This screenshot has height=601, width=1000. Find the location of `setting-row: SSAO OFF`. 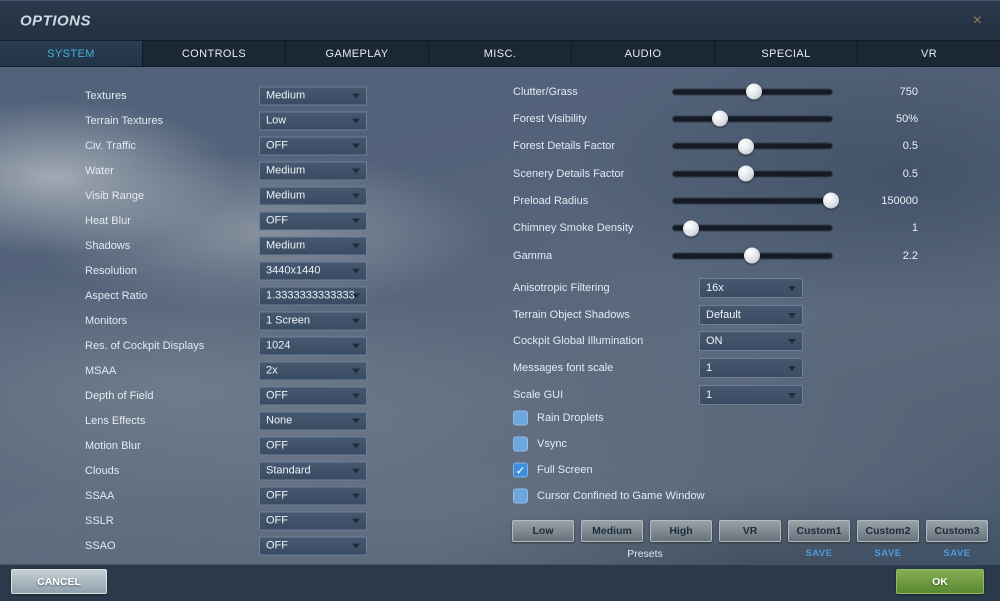

setting-row: SSAO OFF is located at coordinates (260, 545).